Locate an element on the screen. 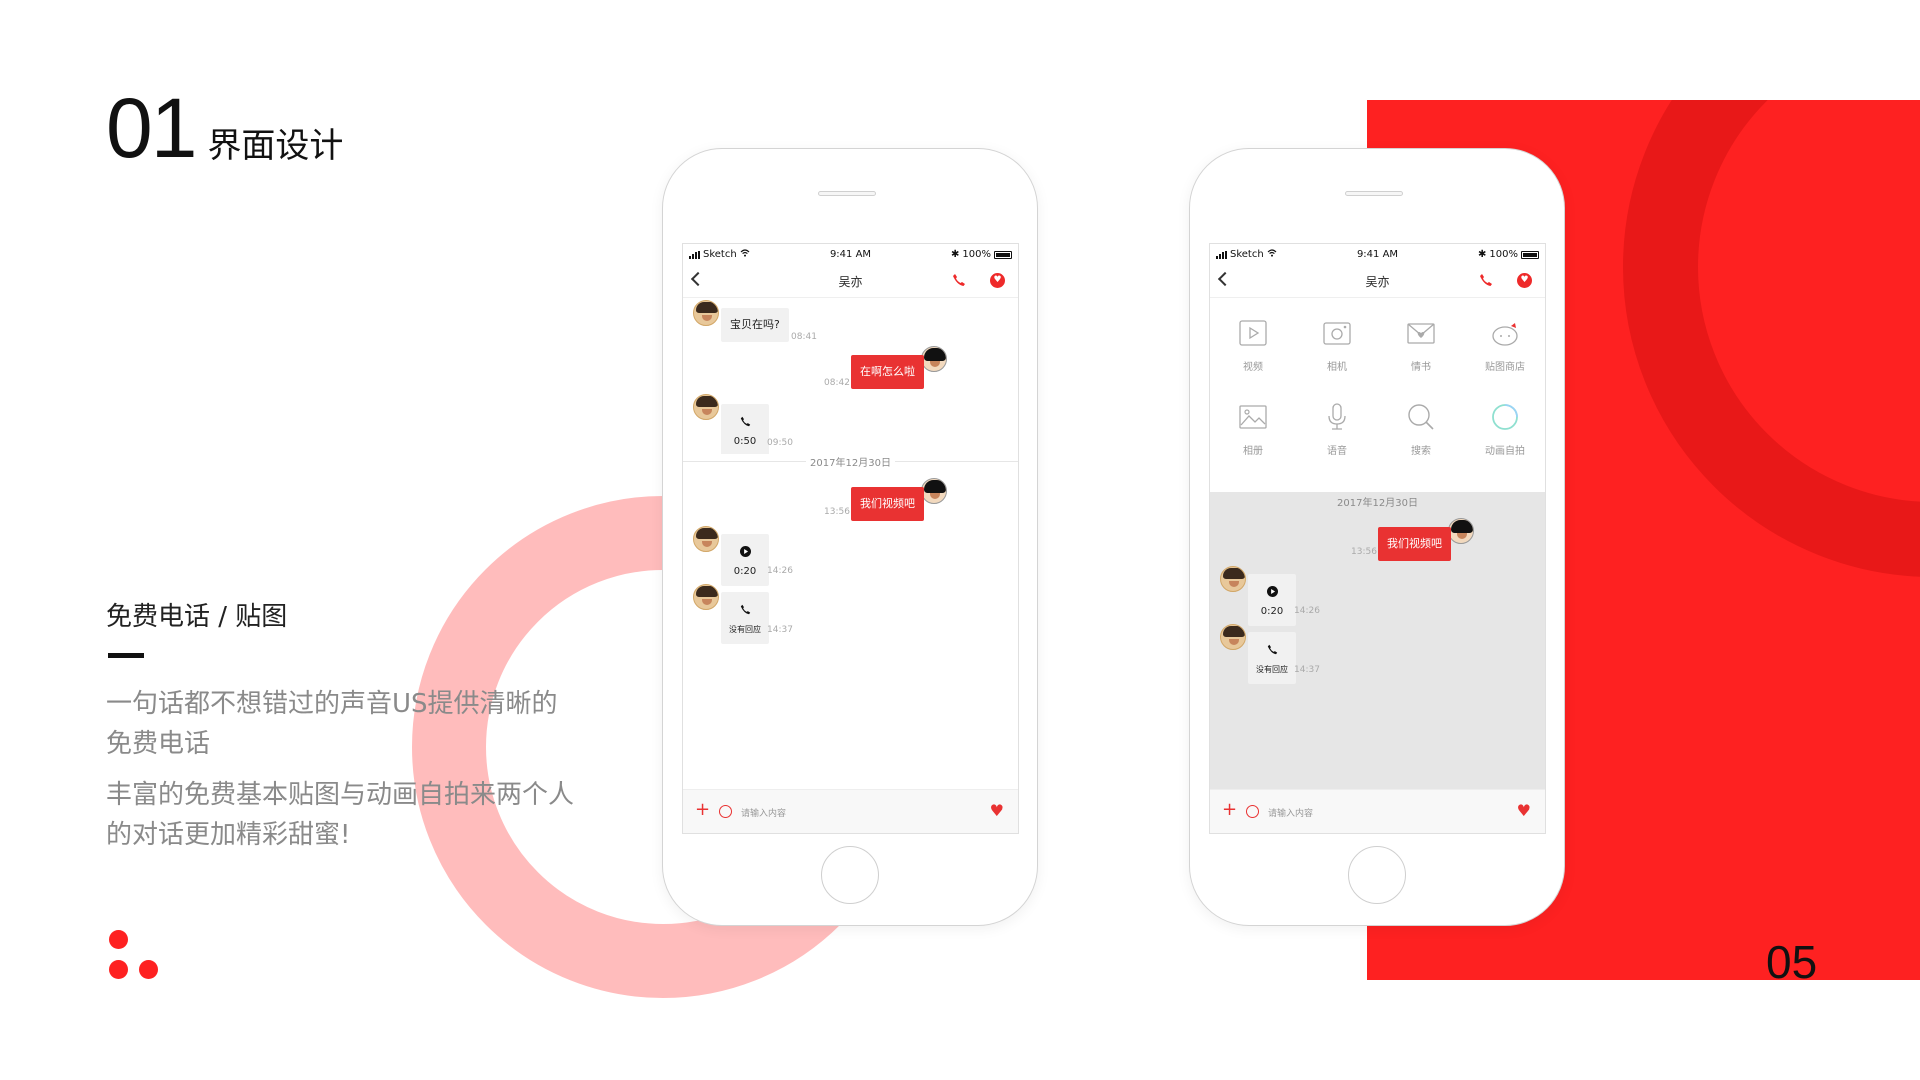 The width and height of the screenshot is (1920, 1080). bluetooth-icon: ✱ is located at coordinates (1482, 254).